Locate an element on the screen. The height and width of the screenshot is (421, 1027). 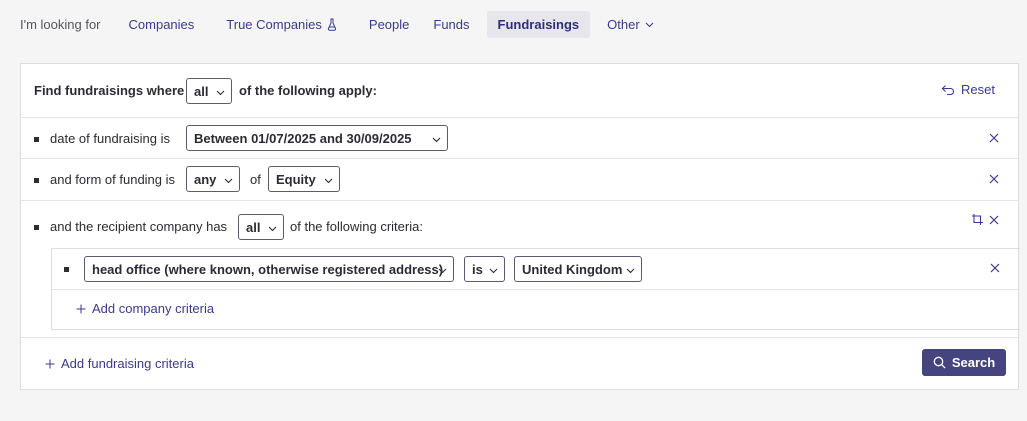
criterion-label: and the recipient company has is located at coordinates (139, 226).